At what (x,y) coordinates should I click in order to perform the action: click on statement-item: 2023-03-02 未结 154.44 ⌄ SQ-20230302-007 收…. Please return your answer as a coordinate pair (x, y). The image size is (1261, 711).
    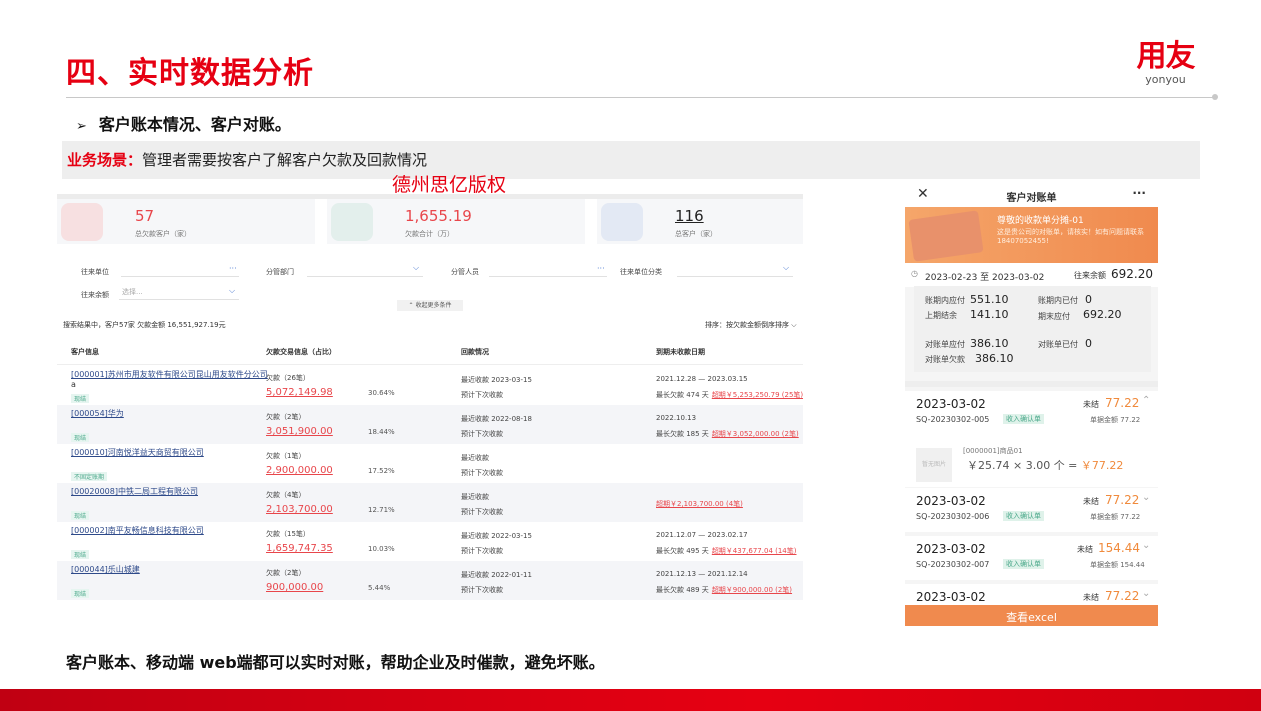
    Looking at the image, I should click on (1031, 558).